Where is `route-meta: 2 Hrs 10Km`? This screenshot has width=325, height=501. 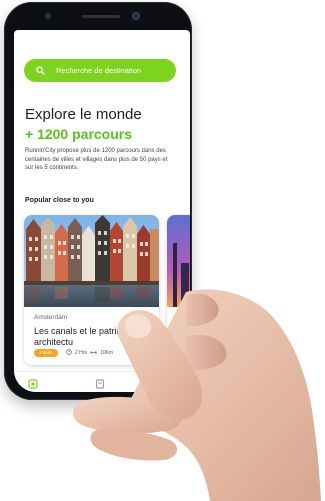
route-meta: 2 Hrs 10Km is located at coordinates (89, 353).